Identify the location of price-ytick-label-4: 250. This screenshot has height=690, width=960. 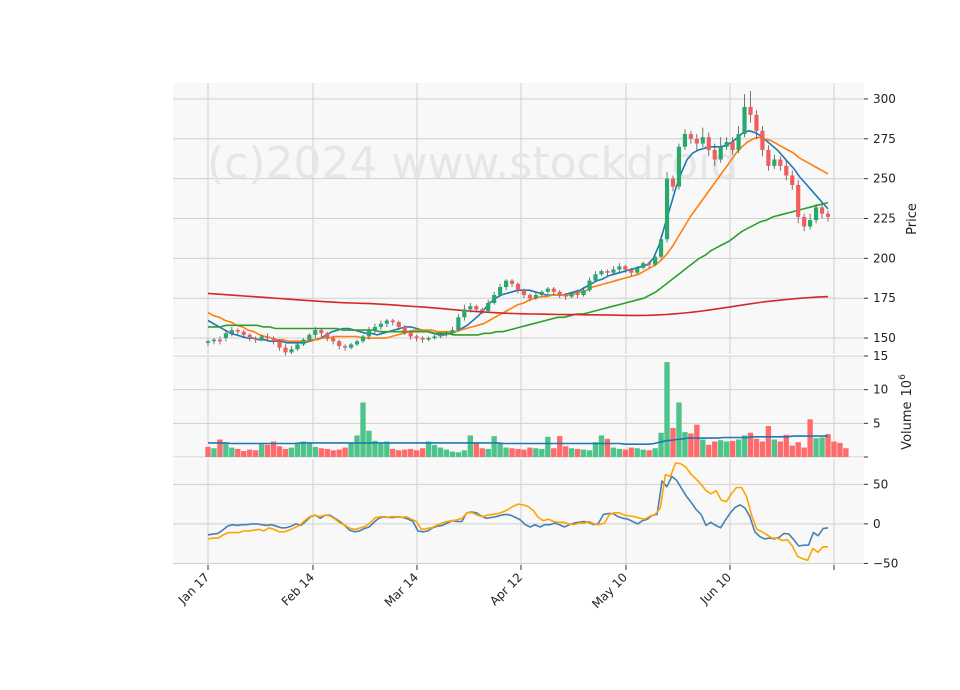
(884, 179).